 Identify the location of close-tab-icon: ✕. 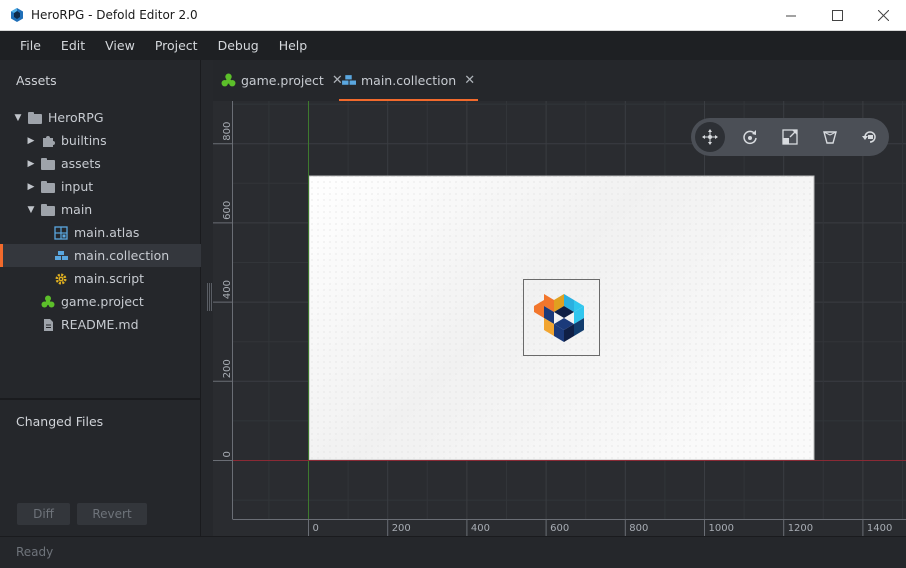
(469, 80).